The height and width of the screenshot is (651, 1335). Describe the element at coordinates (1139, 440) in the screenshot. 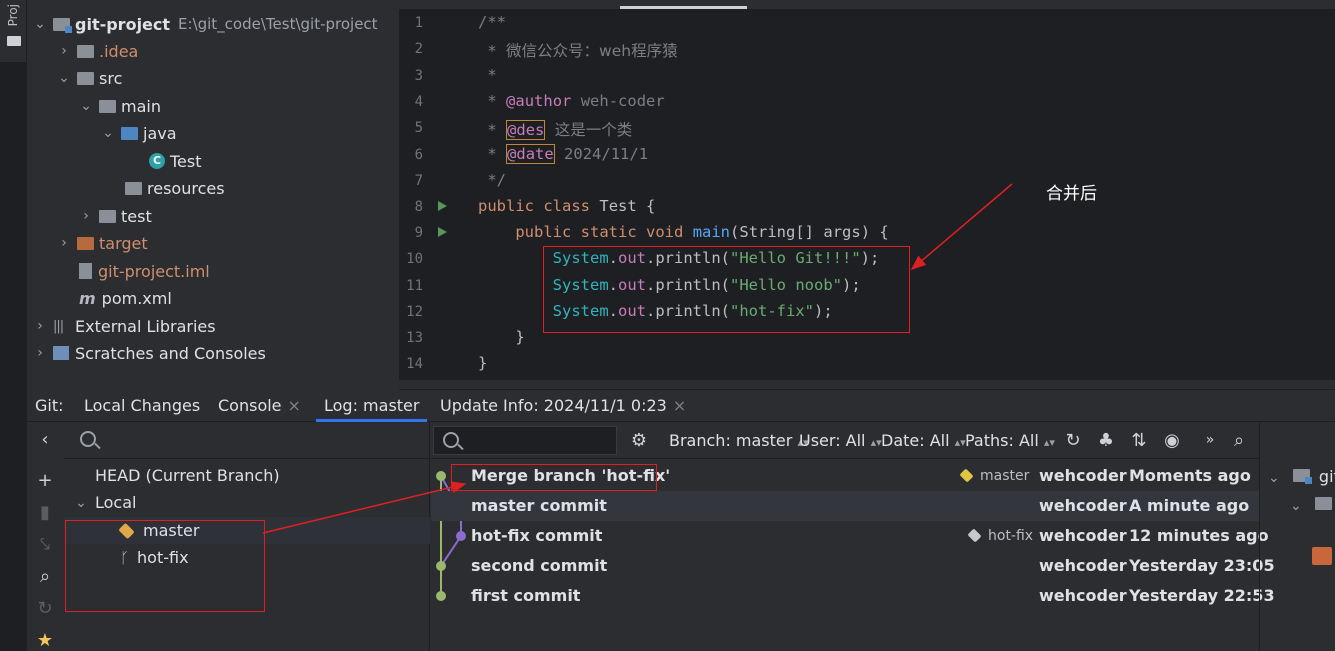

I see `collapse-linear-icon: ⇅` at that location.